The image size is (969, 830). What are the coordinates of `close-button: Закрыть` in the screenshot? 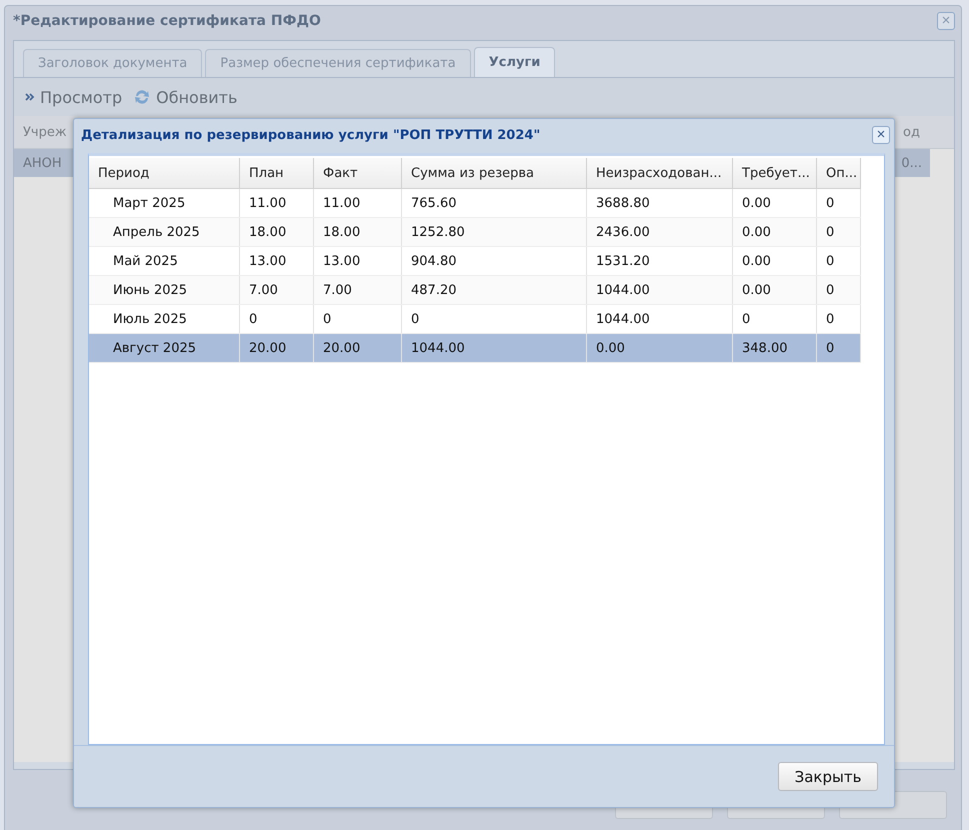 It's located at (828, 776).